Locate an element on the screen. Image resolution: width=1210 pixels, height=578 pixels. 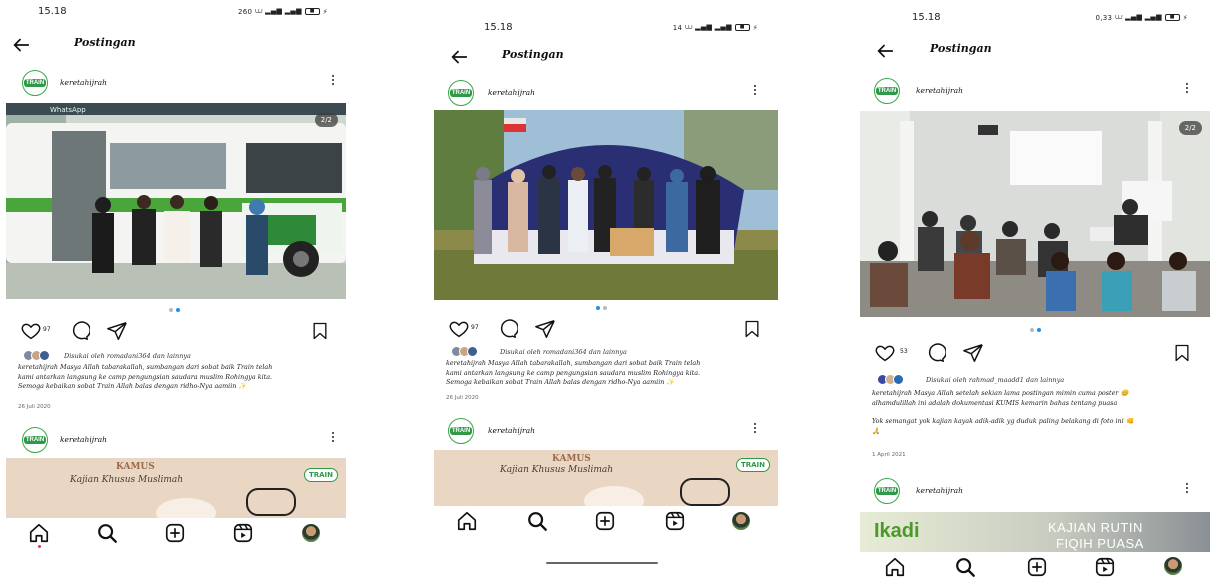
status-icons: 260 ⩊ ▂▄▆ ▂▄▆ ■ ⚡ is located at coordinates (282, 11).